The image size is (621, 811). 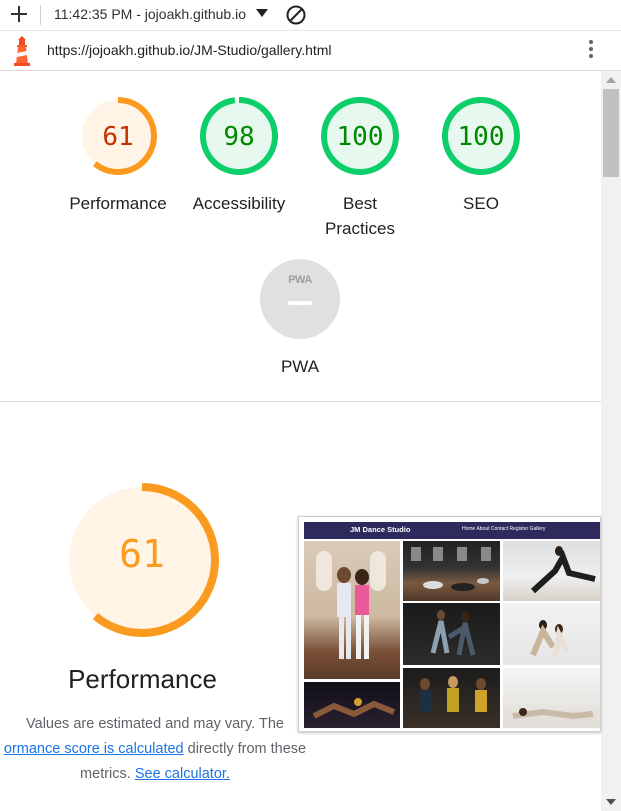 What do you see at coordinates (118, 137) in the screenshot?
I see `gauge-score: 61` at bounding box center [118, 137].